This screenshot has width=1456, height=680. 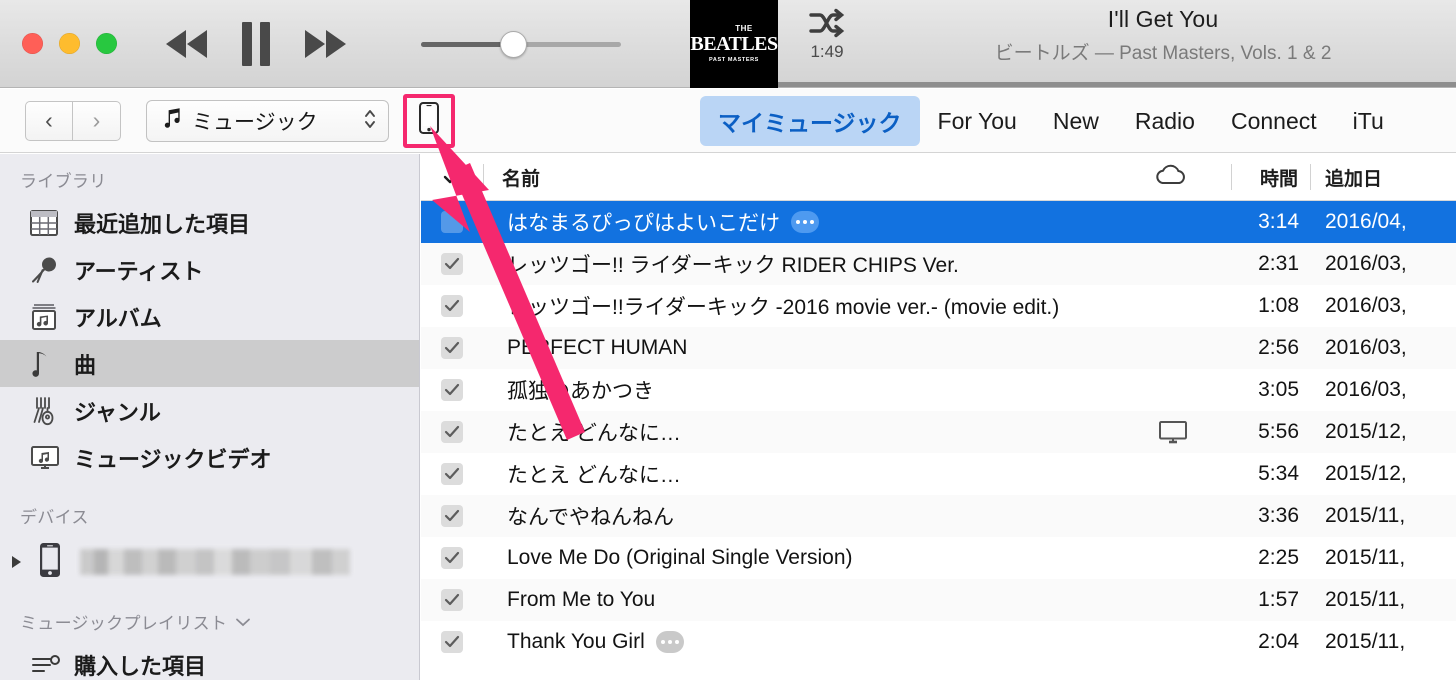 What do you see at coordinates (1278, 473) in the screenshot?
I see `row-time: 5:34` at bounding box center [1278, 473].